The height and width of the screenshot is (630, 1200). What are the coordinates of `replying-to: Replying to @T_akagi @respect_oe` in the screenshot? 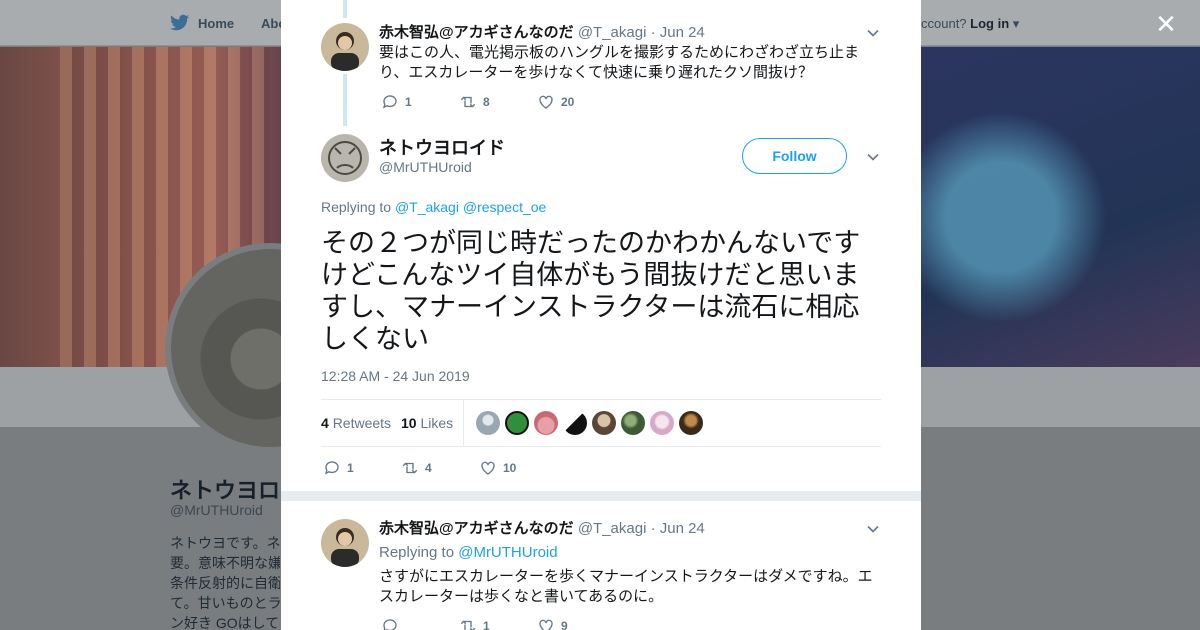 It's located at (433, 207).